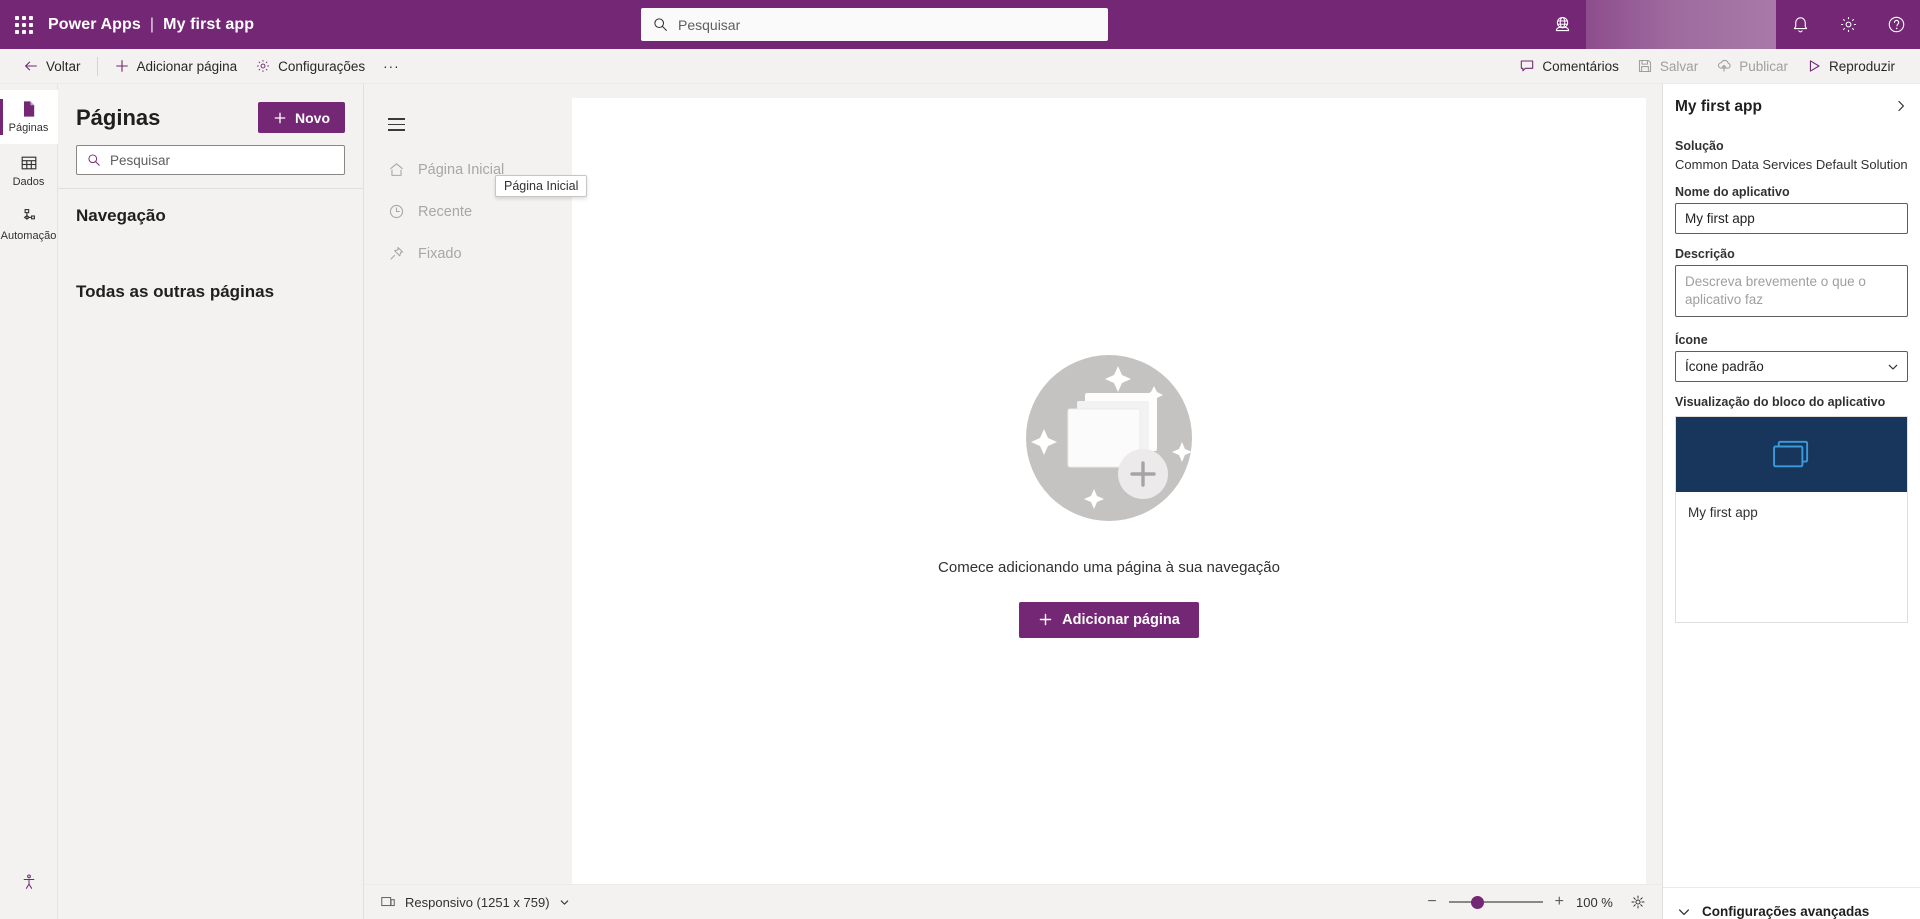  I want to click on home-icon, so click(396, 169).